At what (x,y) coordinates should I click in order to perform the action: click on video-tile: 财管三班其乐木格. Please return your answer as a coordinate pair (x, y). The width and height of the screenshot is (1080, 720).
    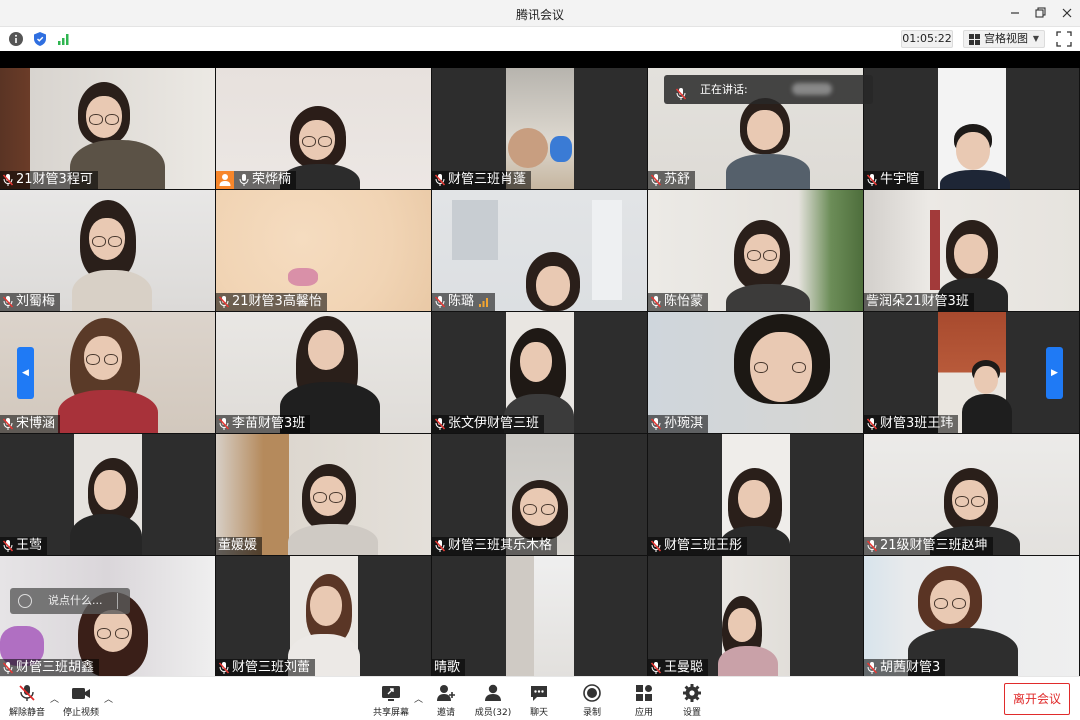
    Looking at the image, I should click on (539, 494).